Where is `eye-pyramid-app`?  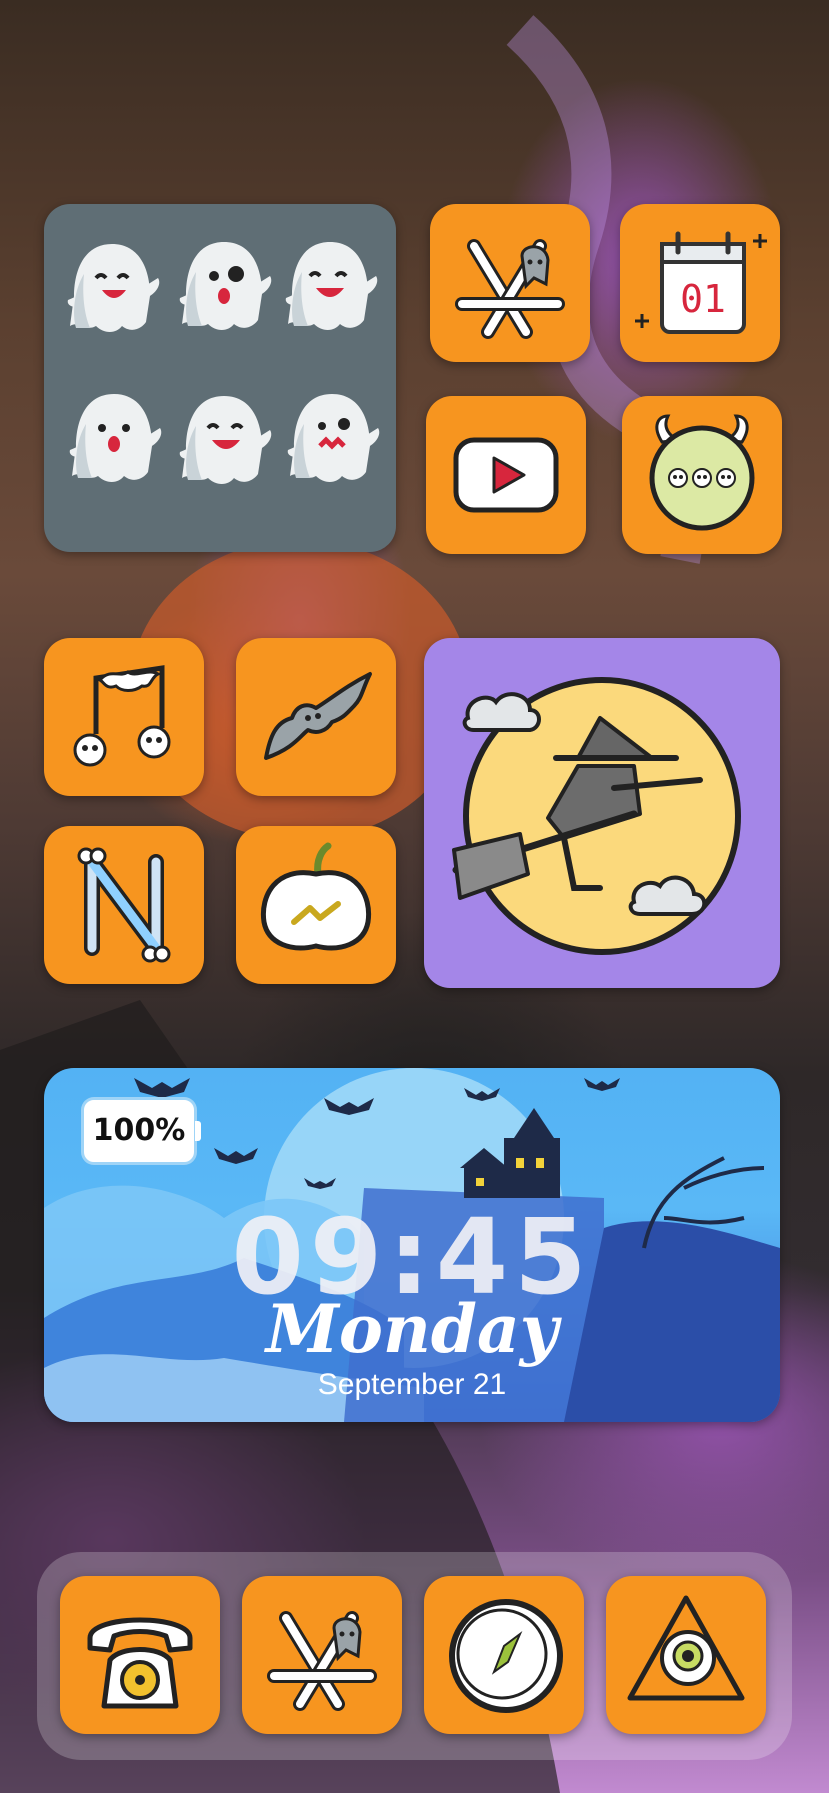
eye-pyramid-app is located at coordinates (686, 1655).